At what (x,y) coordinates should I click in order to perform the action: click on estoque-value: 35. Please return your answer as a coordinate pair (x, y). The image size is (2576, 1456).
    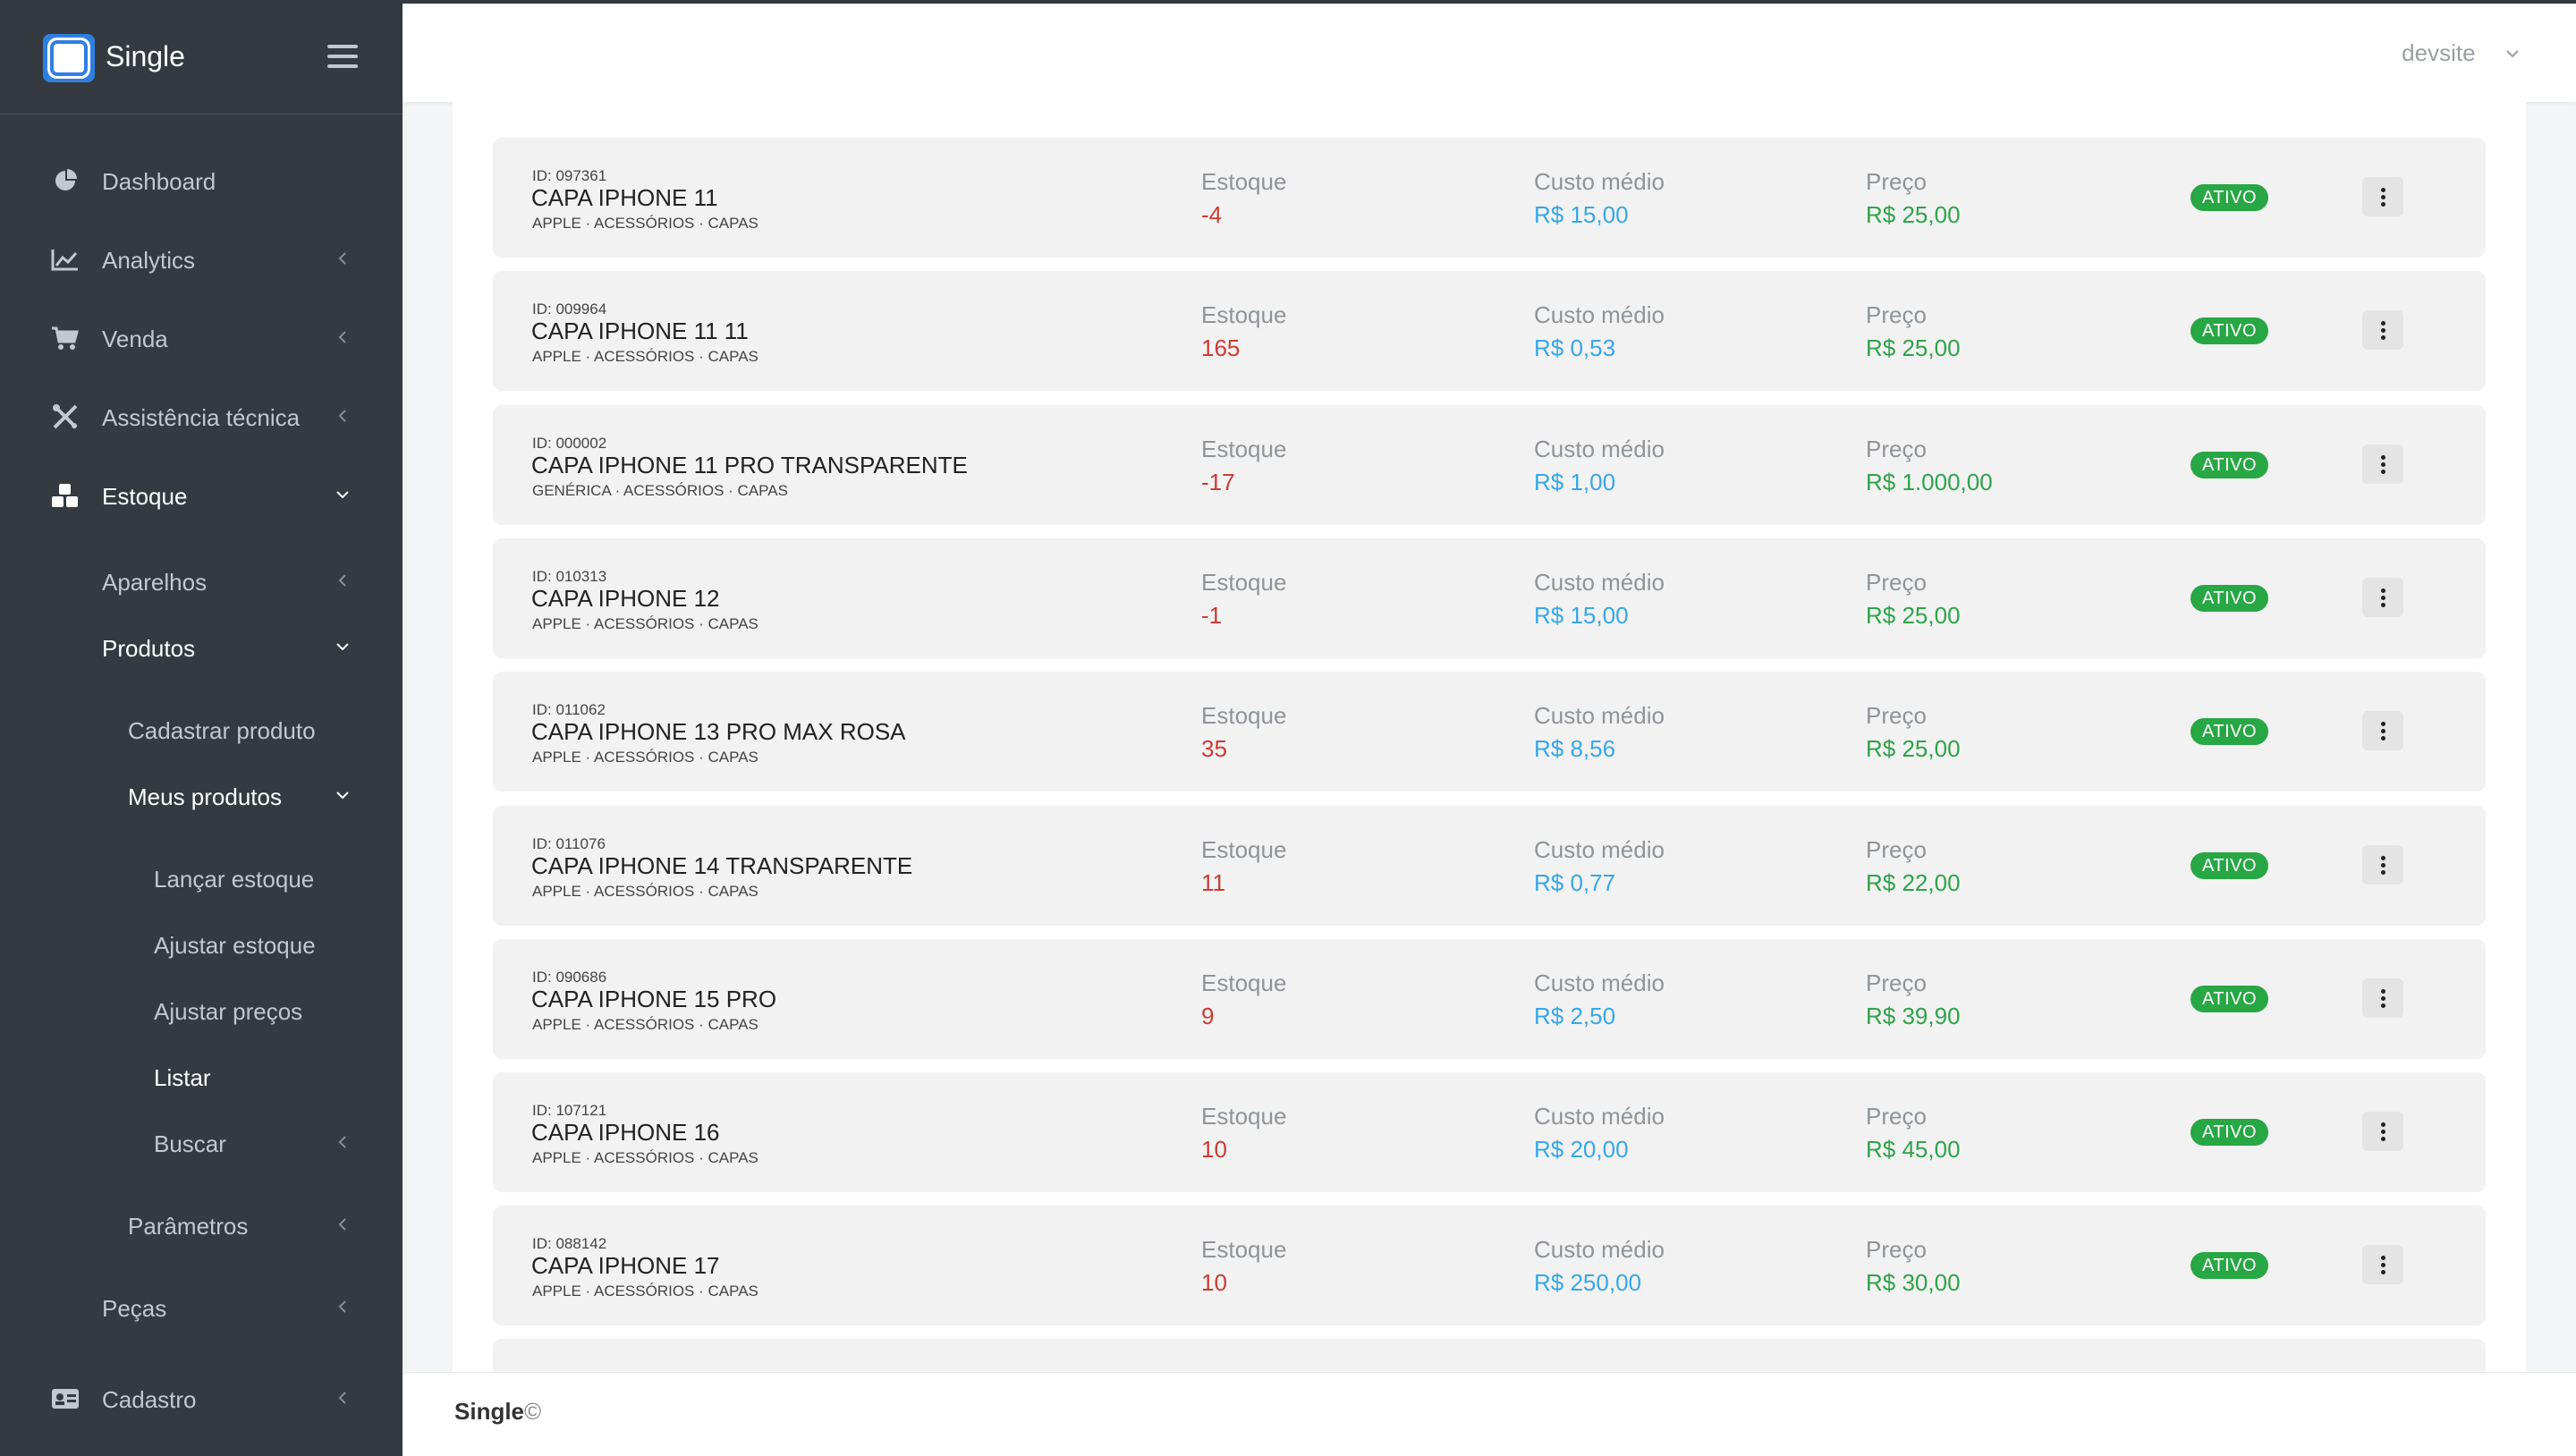
    Looking at the image, I should click on (1214, 748).